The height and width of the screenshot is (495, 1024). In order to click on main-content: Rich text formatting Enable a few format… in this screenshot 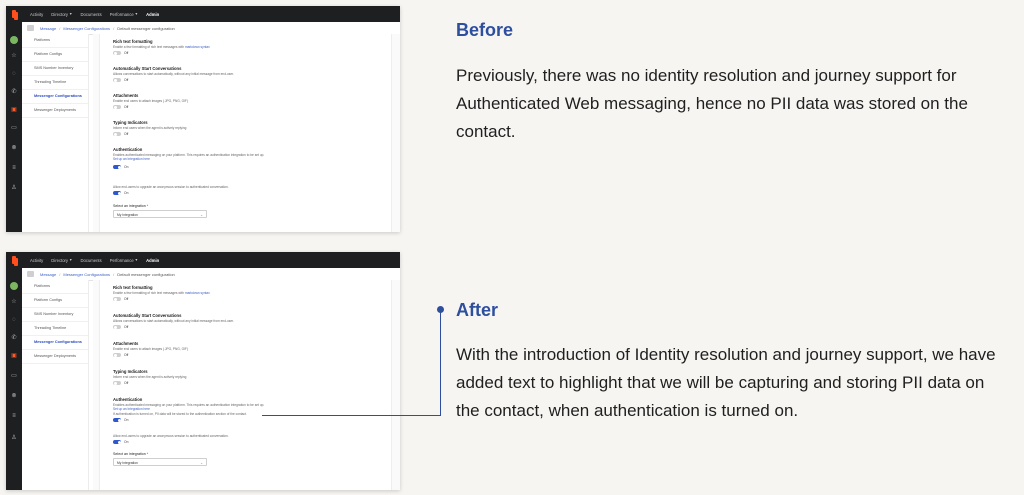, I will do `click(246, 133)`.